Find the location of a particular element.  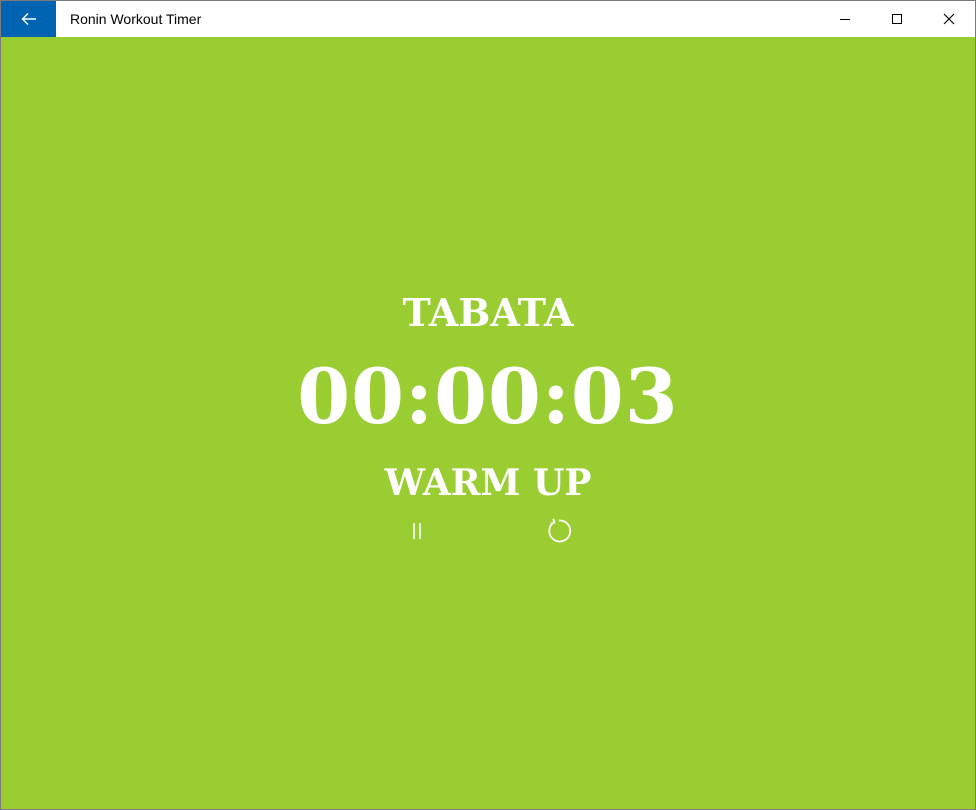

restart-button is located at coordinates (559, 531).